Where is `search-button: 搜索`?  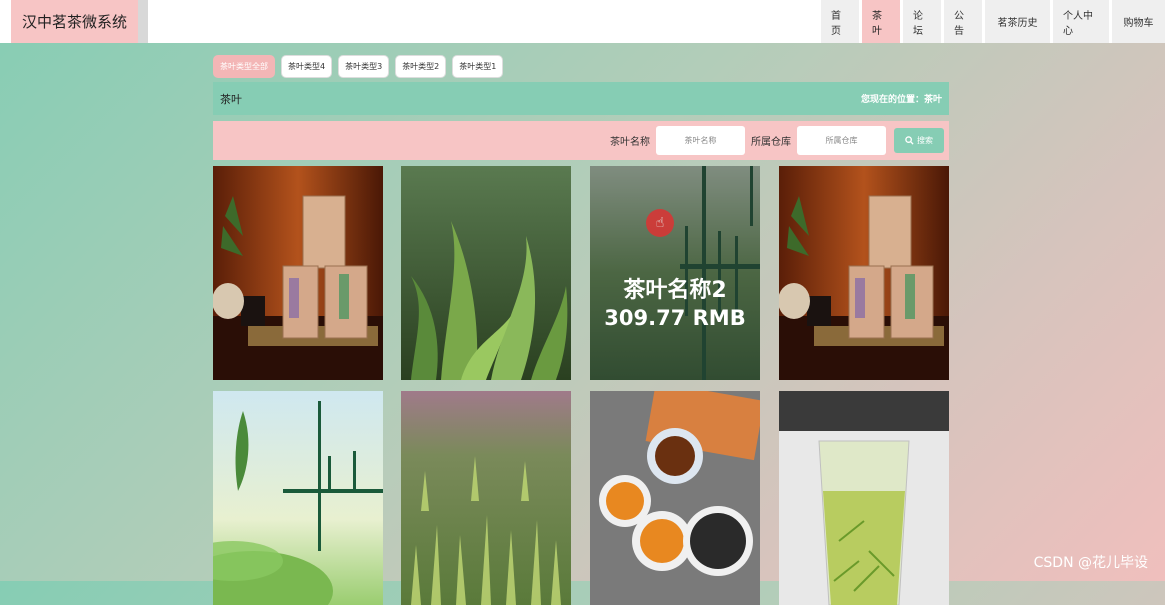 search-button: 搜索 is located at coordinates (919, 140).